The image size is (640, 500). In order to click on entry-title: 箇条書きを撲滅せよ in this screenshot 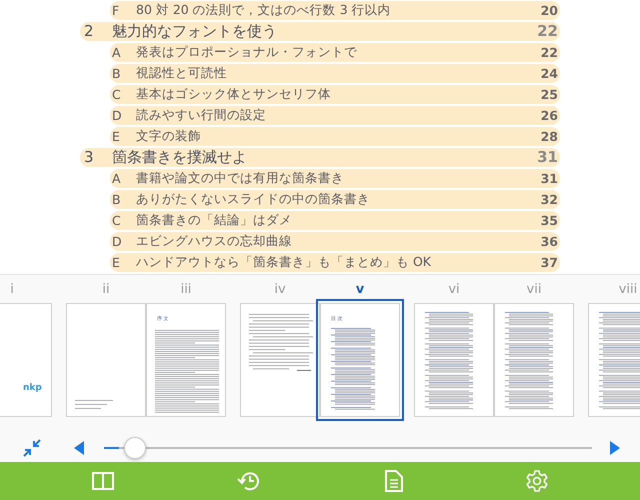, I will do `click(180, 157)`.